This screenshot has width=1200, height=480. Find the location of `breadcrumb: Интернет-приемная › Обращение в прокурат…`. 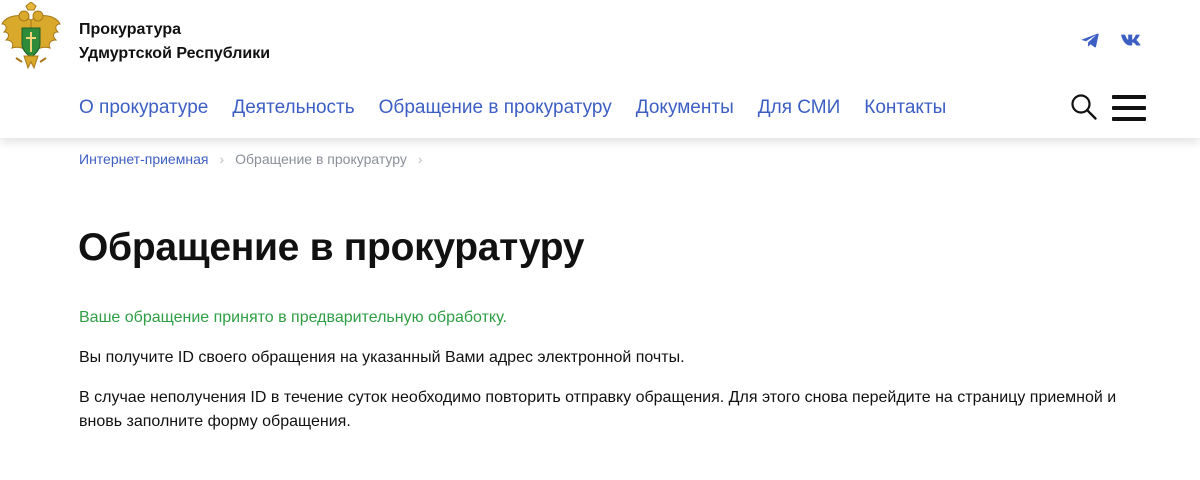

breadcrumb: Интернет-приемная › Обращение в прокурат… is located at coordinates (256, 159).